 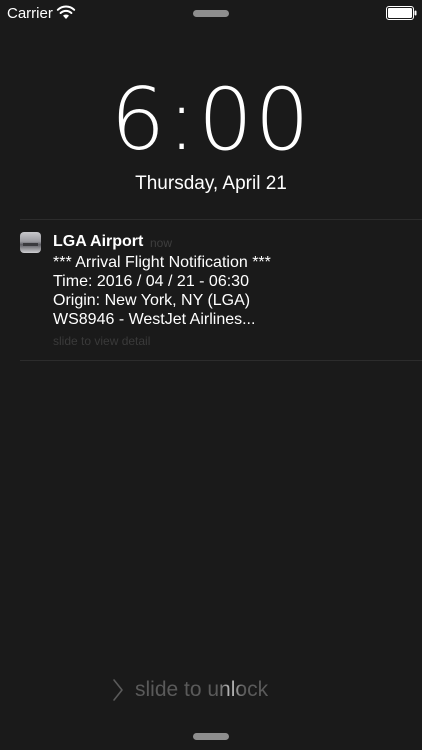 What do you see at coordinates (161, 243) in the screenshot?
I see `notification-time: now` at bounding box center [161, 243].